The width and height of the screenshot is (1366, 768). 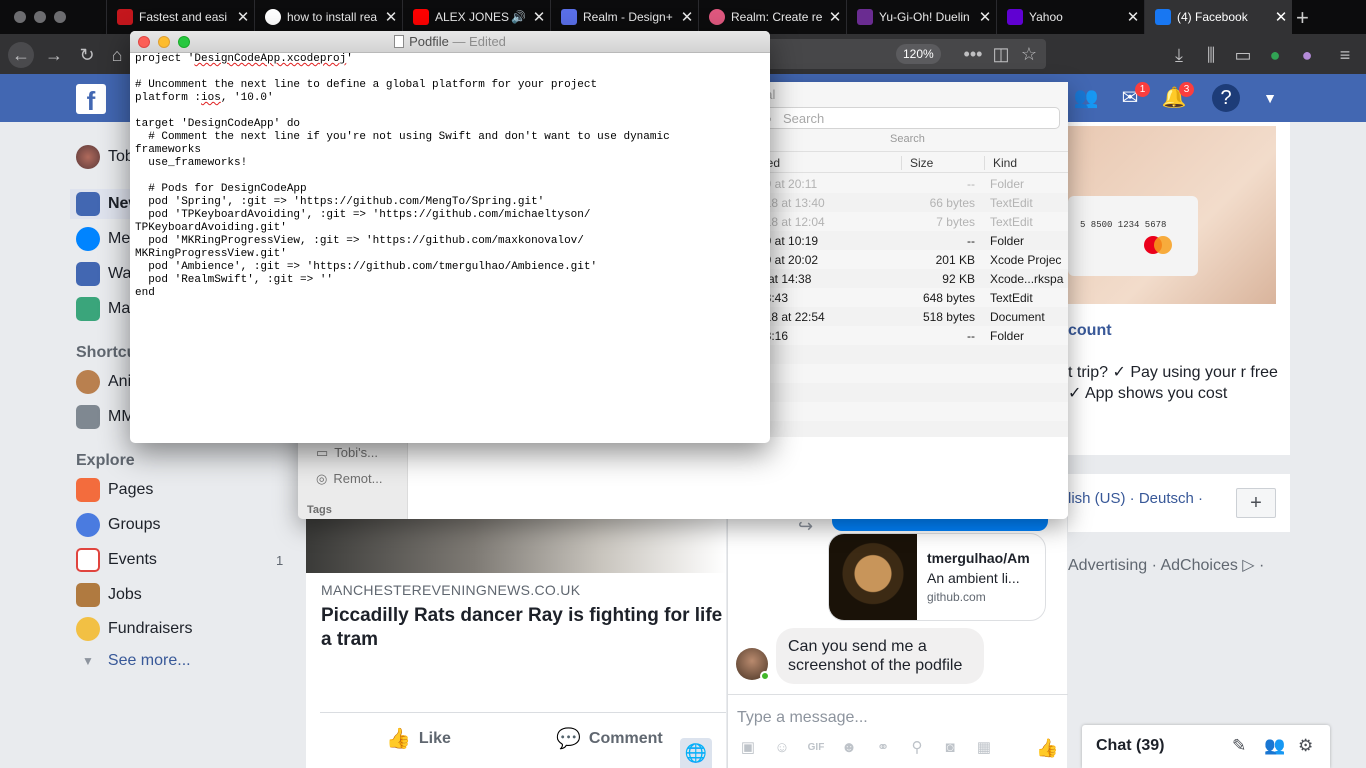 I want to click on messenger-icon, so click(x=88, y=239).